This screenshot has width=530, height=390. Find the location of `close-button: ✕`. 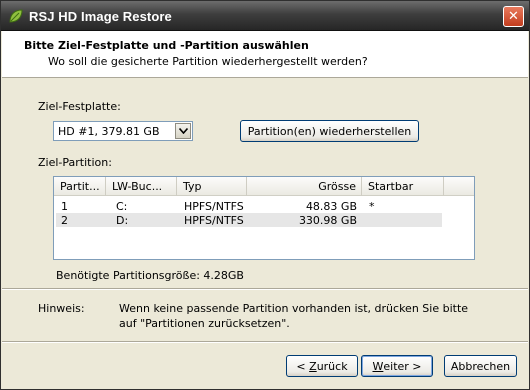

close-button: ✕ is located at coordinates (513, 16).